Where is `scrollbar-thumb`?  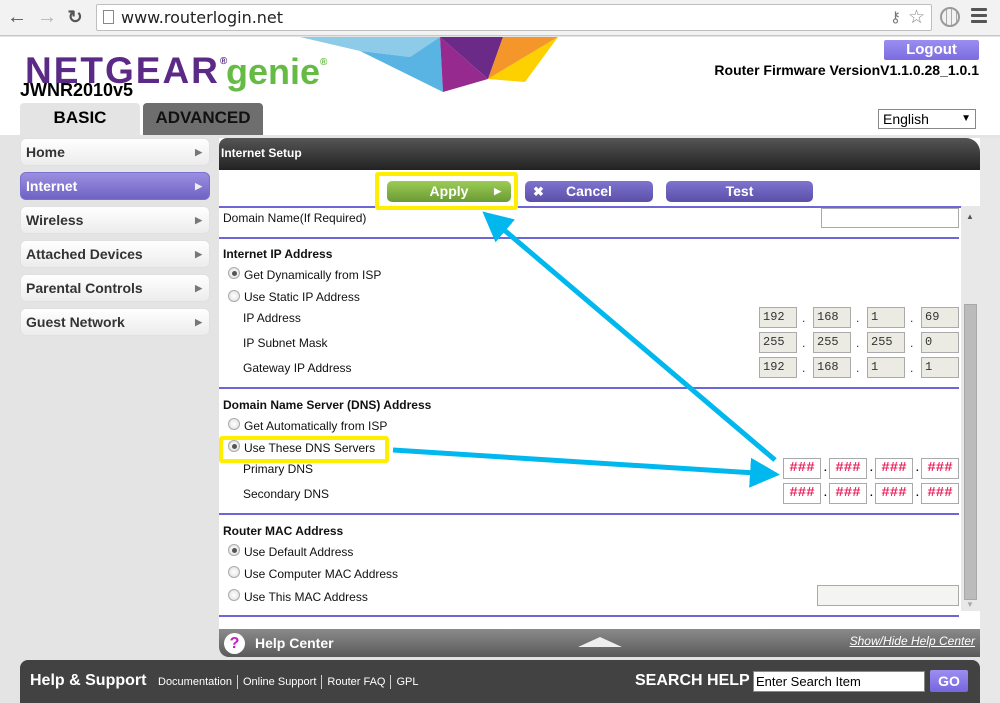
scrollbar-thumb is located at coordinates (970, 452).